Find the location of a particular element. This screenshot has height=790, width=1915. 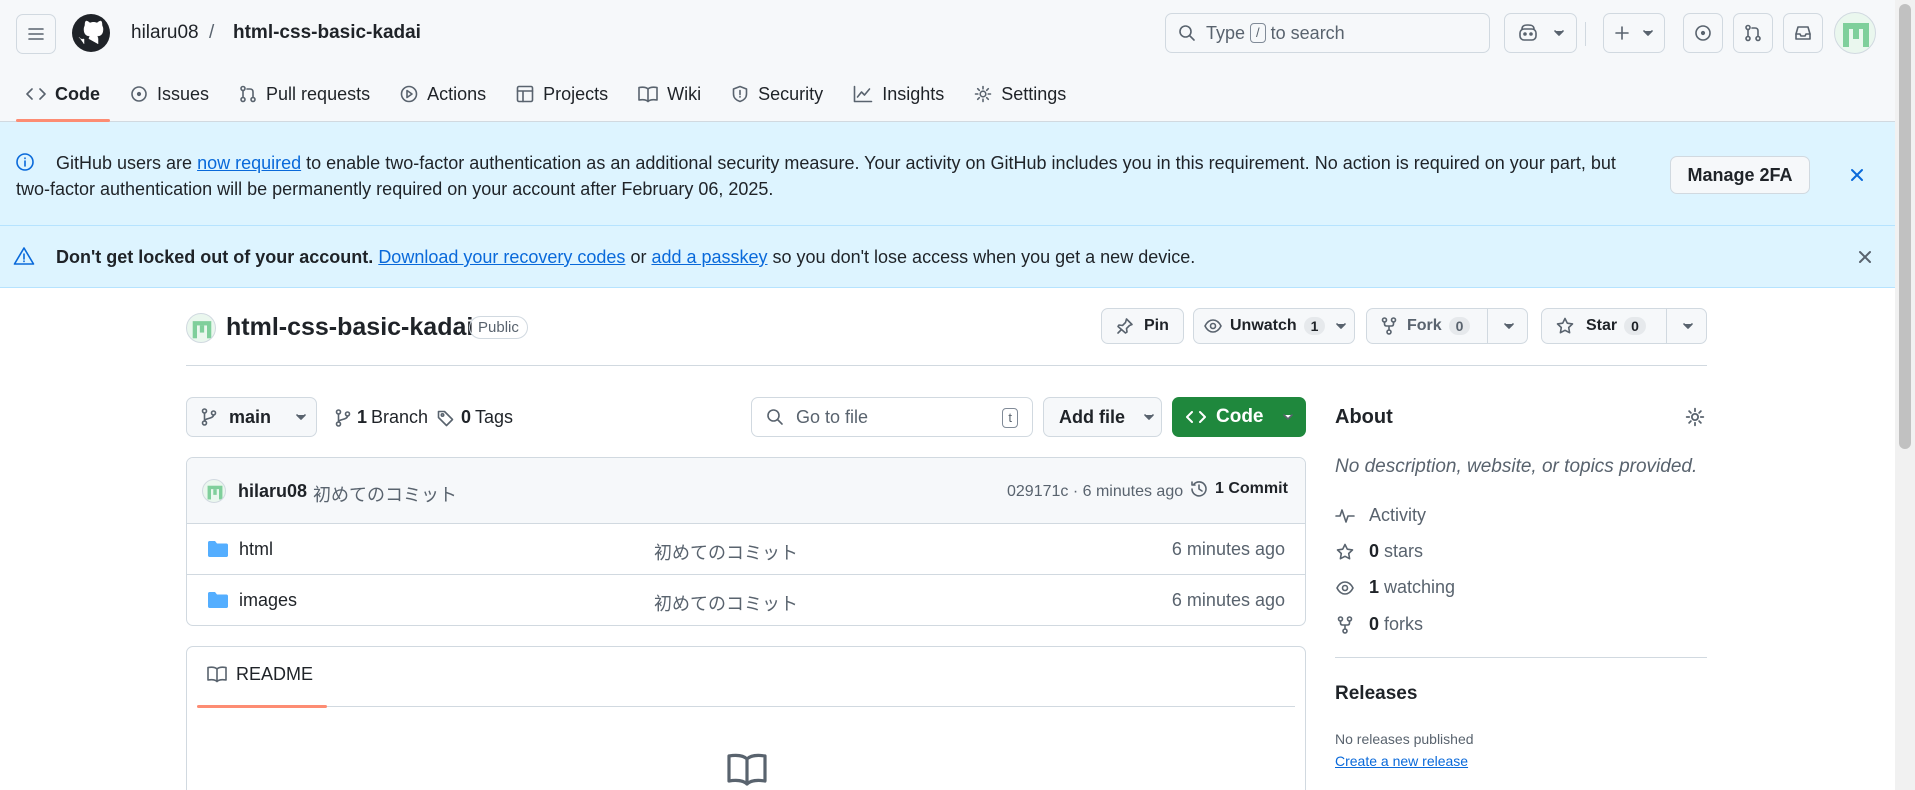

breadcrumb-repo: html-css-basic-kadai is located at coordinates (327, 33).